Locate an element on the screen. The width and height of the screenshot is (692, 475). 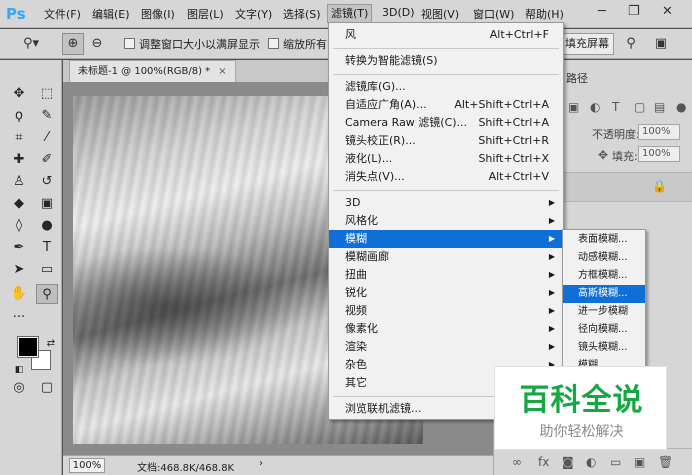
menu-item-liquify: 液化(L)... Shift+Ctrl+X is located at coordinates (446, 159).